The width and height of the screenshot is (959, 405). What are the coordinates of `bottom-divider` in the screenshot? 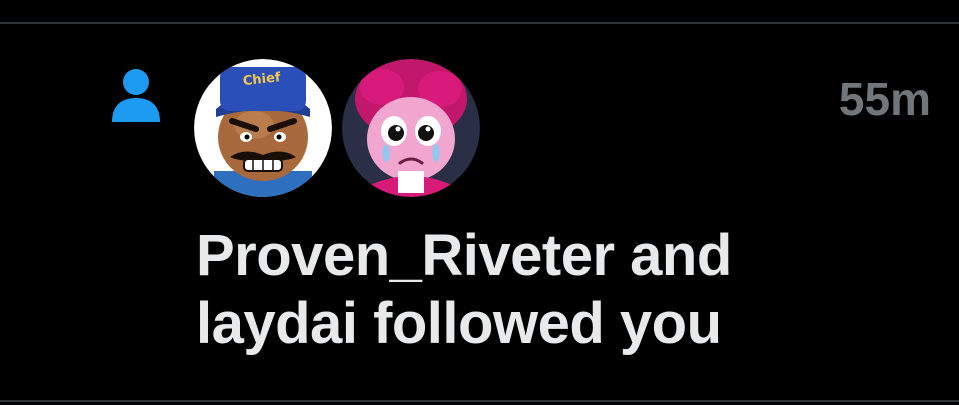 It's located at (479, 401).